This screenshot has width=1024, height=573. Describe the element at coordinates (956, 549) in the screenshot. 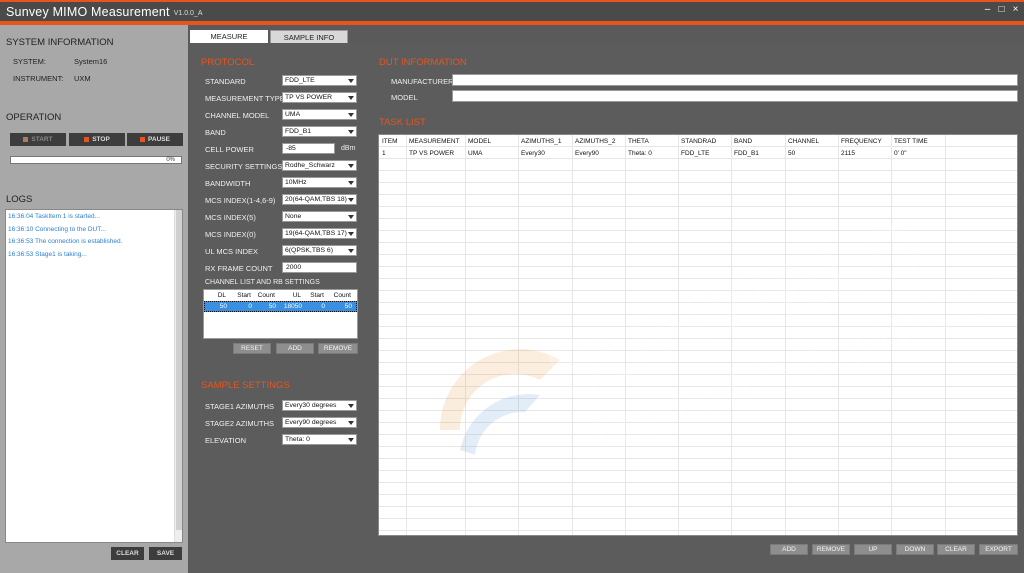

I see `task-clear-button: CLEAR` at that location.